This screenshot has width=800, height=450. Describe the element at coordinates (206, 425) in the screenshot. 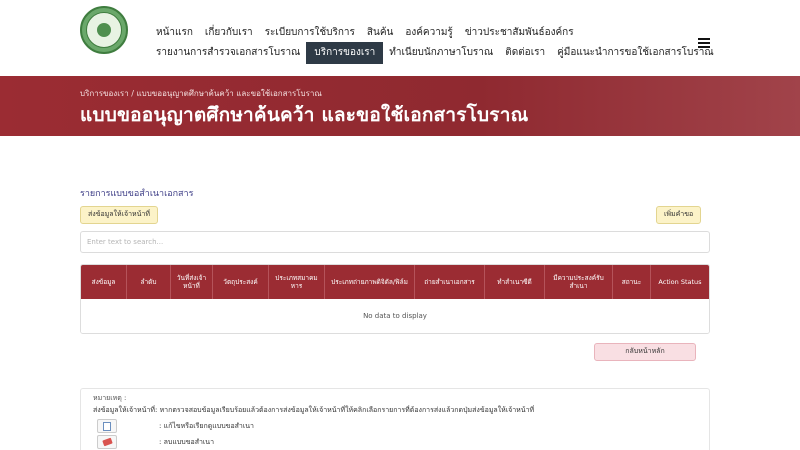

I see `note-edit-label: : แก้ไขหรือเรียกดูแบบขอสำเนา` at that location.